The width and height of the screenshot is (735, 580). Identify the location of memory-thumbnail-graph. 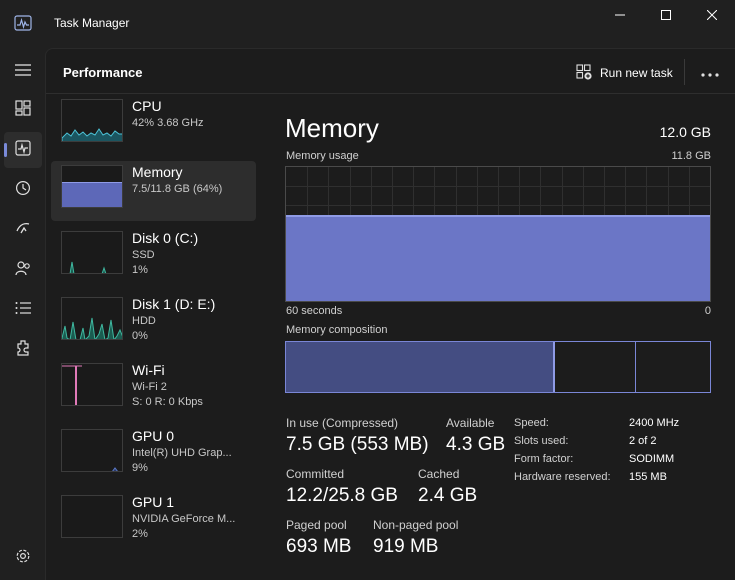
(92, 186).